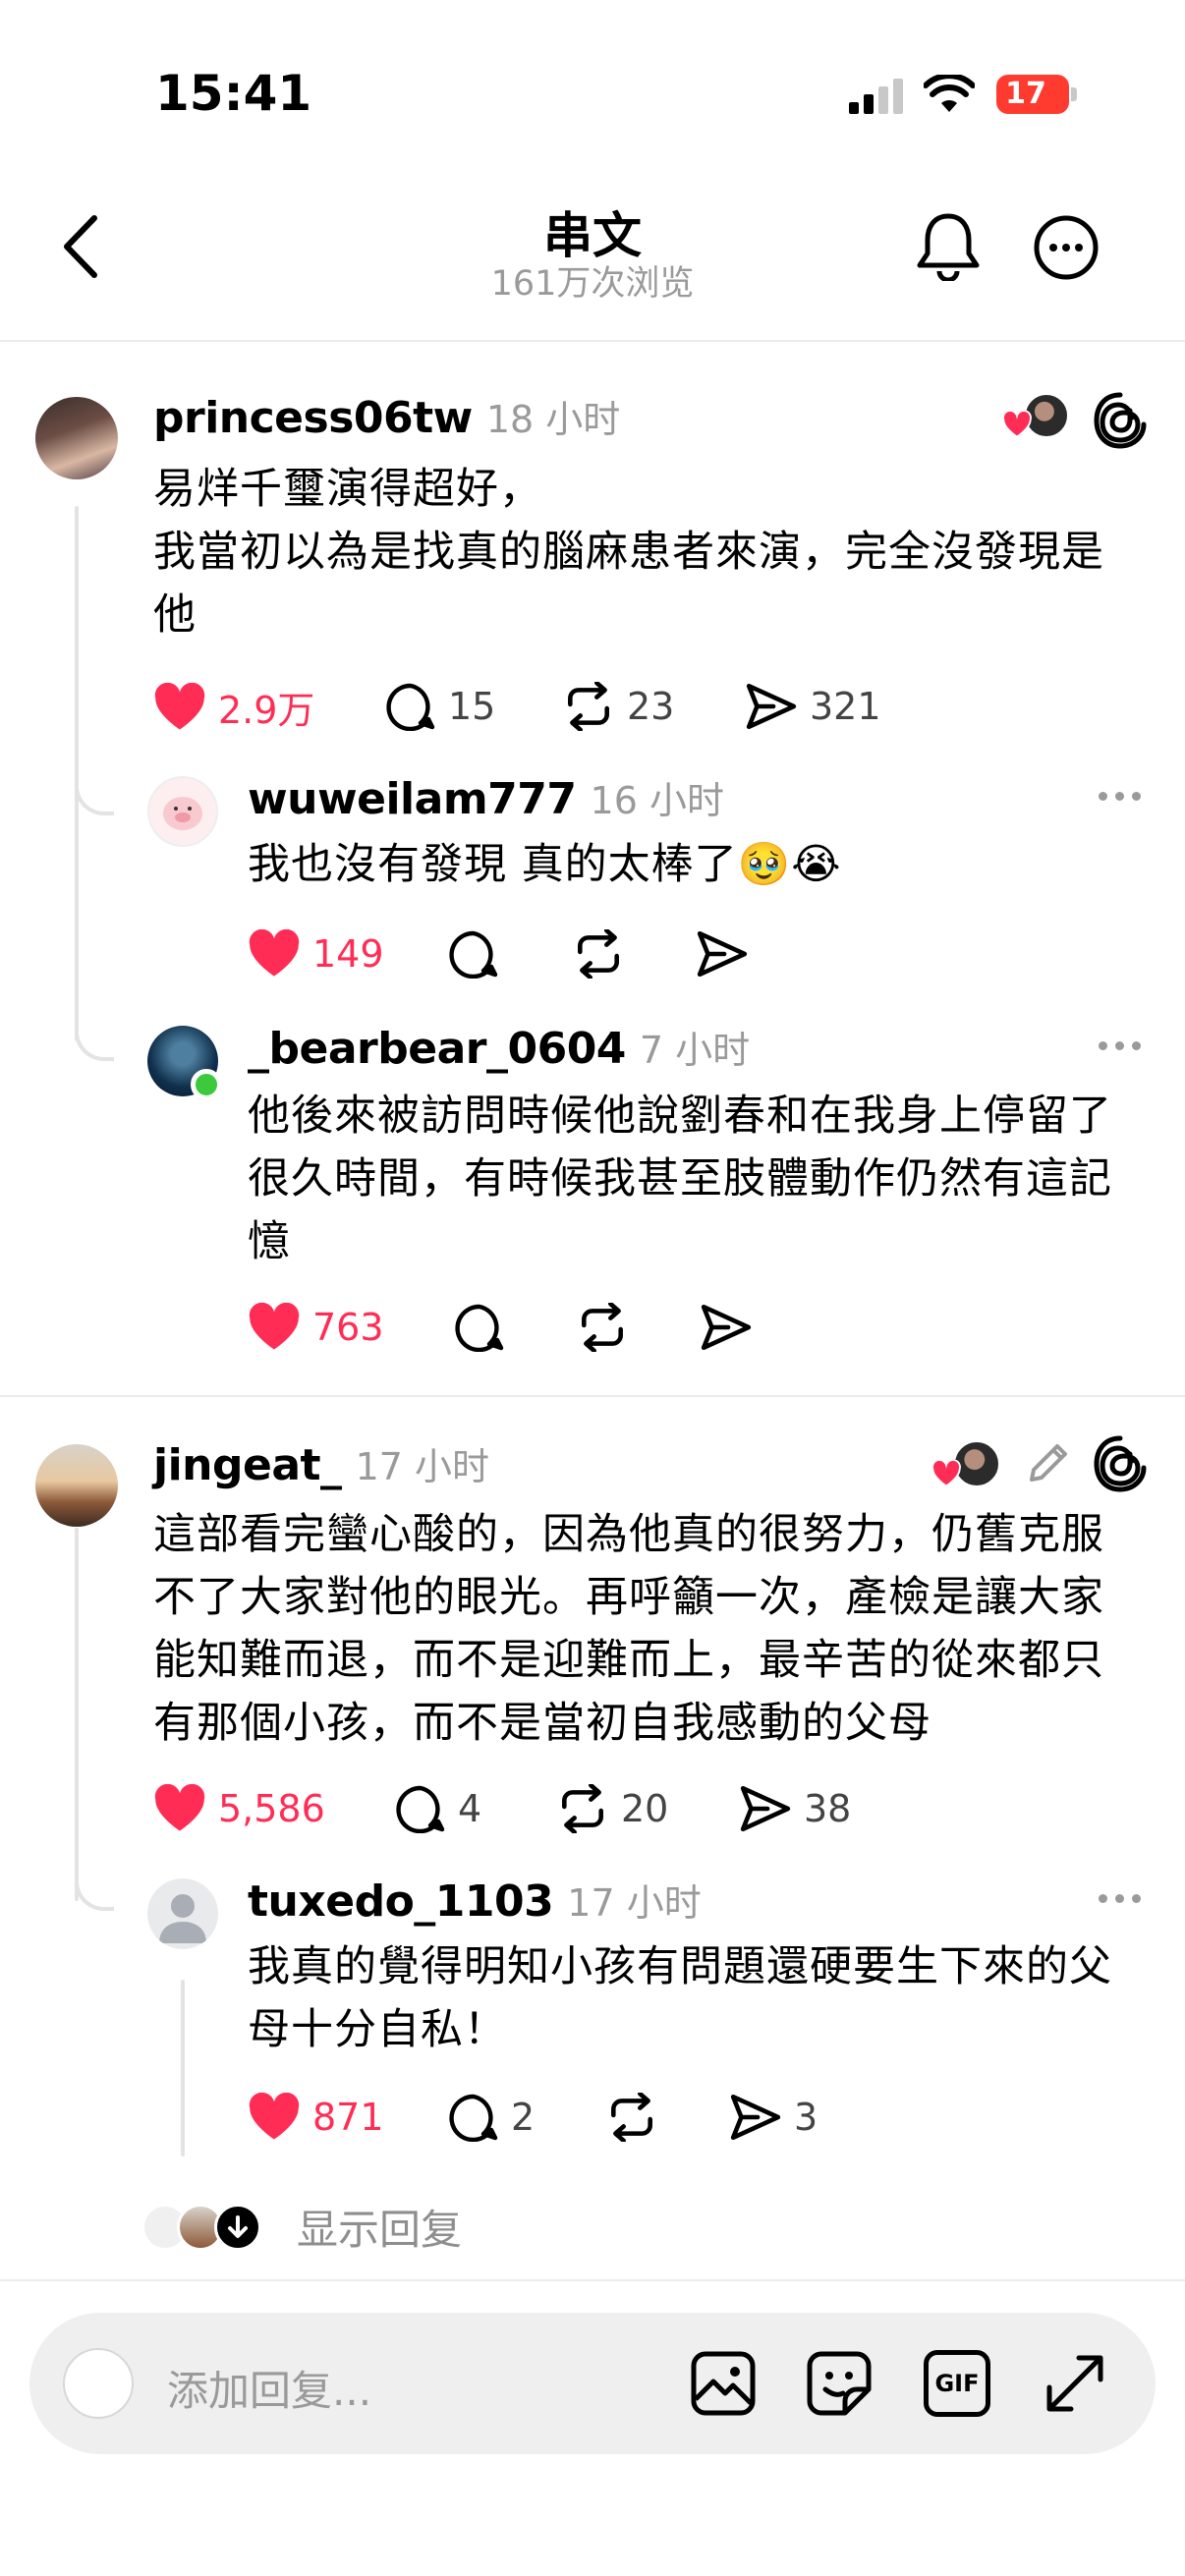 This screenshot has height=2576, width=1185. Describe the element at coordinates (1075, 2383) in the screenshot. I see `expand-icon` at that location.